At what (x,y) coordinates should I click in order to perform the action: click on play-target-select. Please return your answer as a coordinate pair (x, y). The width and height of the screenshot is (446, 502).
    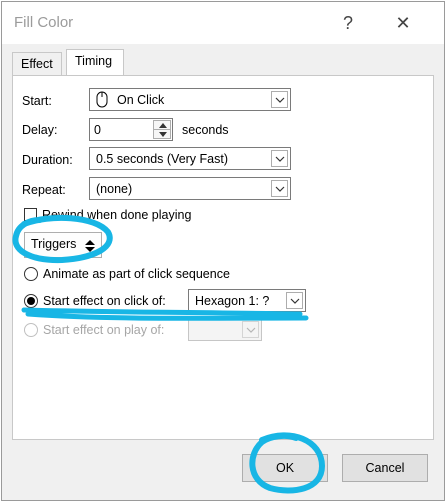
    Looking at the image, I should click on (225, 329).